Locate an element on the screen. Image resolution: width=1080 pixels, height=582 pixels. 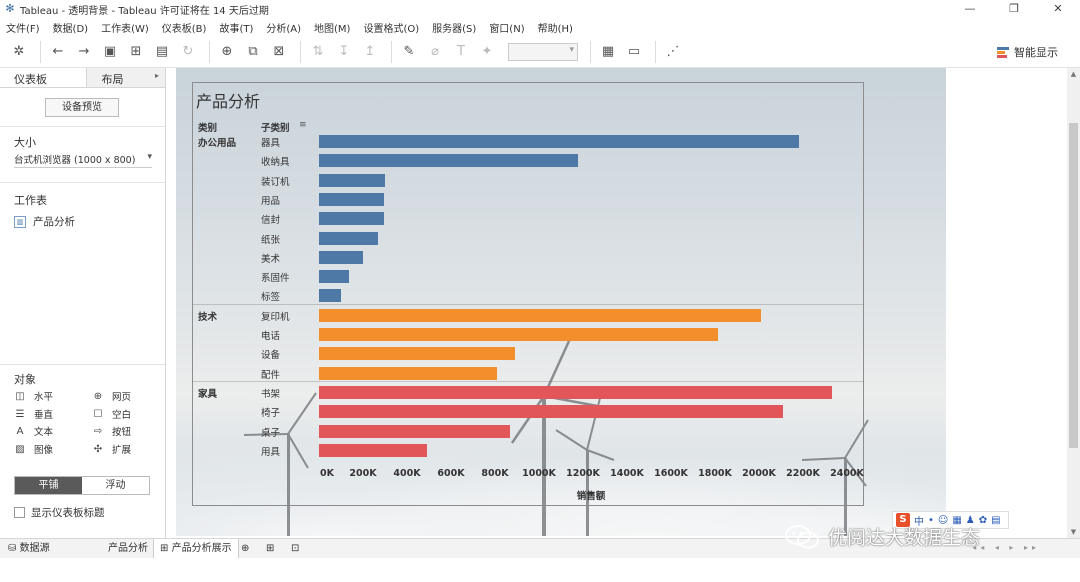
sheet-item-product-analysis: ▥ 产品分析 is located at coordinates (44, 221).